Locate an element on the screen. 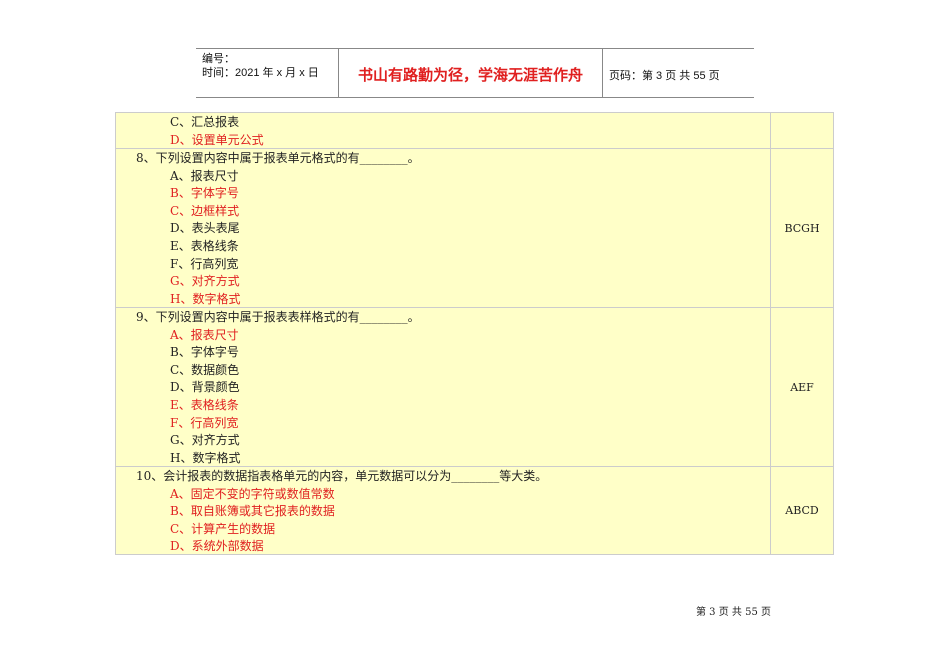 The height and width of the screenshot is (672, 950). answer-text: AEF is located at coordinates (802, 387).